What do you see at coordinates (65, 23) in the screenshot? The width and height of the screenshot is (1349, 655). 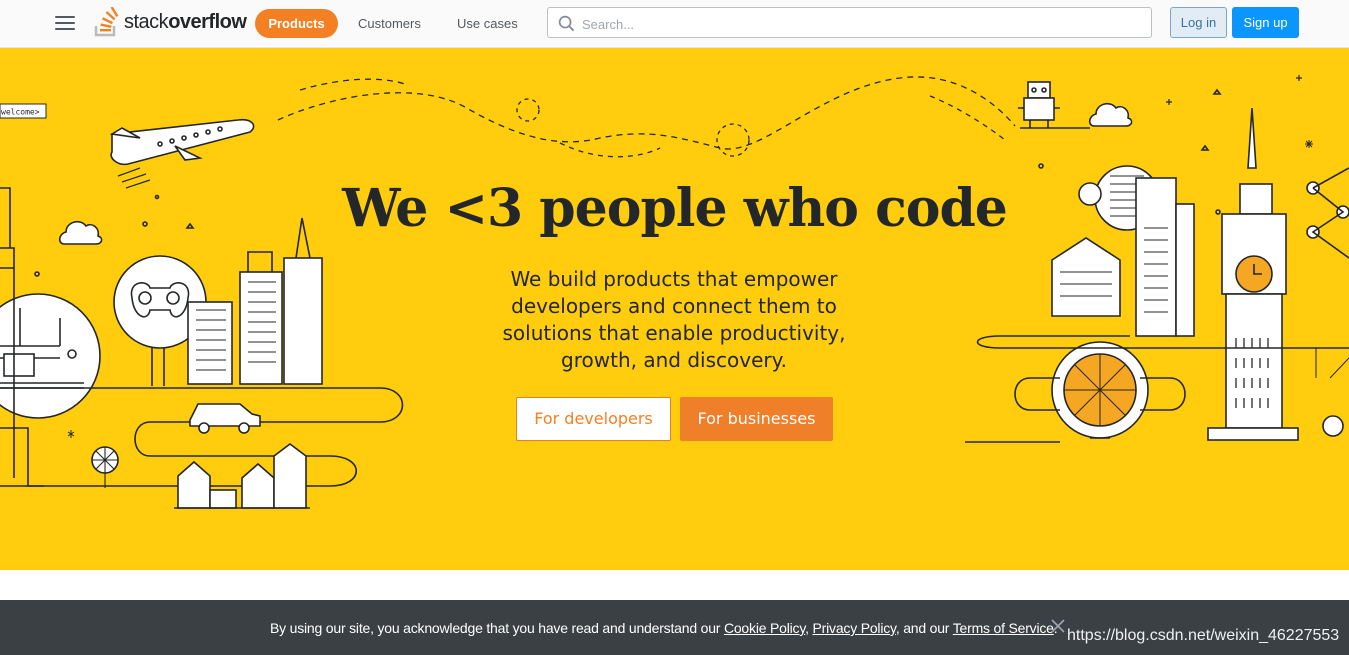 I see `menu-icon` at bounding box center [65, 23].